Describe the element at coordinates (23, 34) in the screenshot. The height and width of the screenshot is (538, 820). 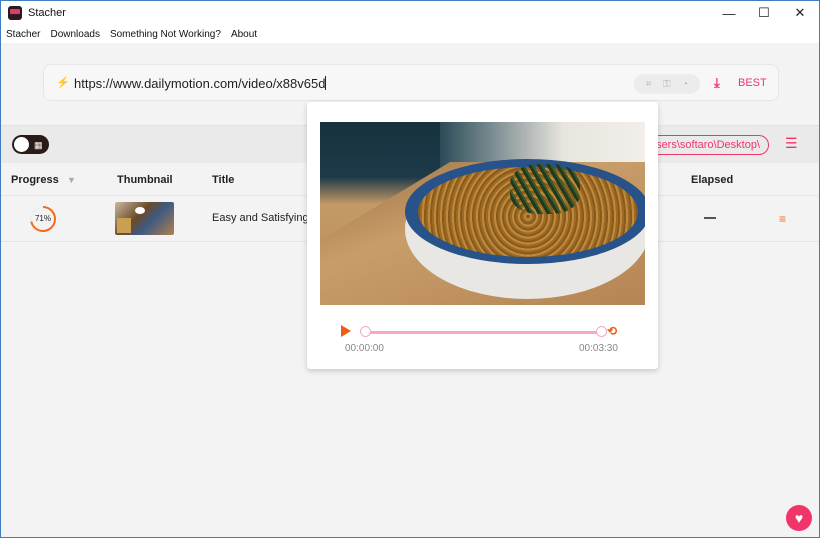
I see `menu-stacher: Stacher` at that location.